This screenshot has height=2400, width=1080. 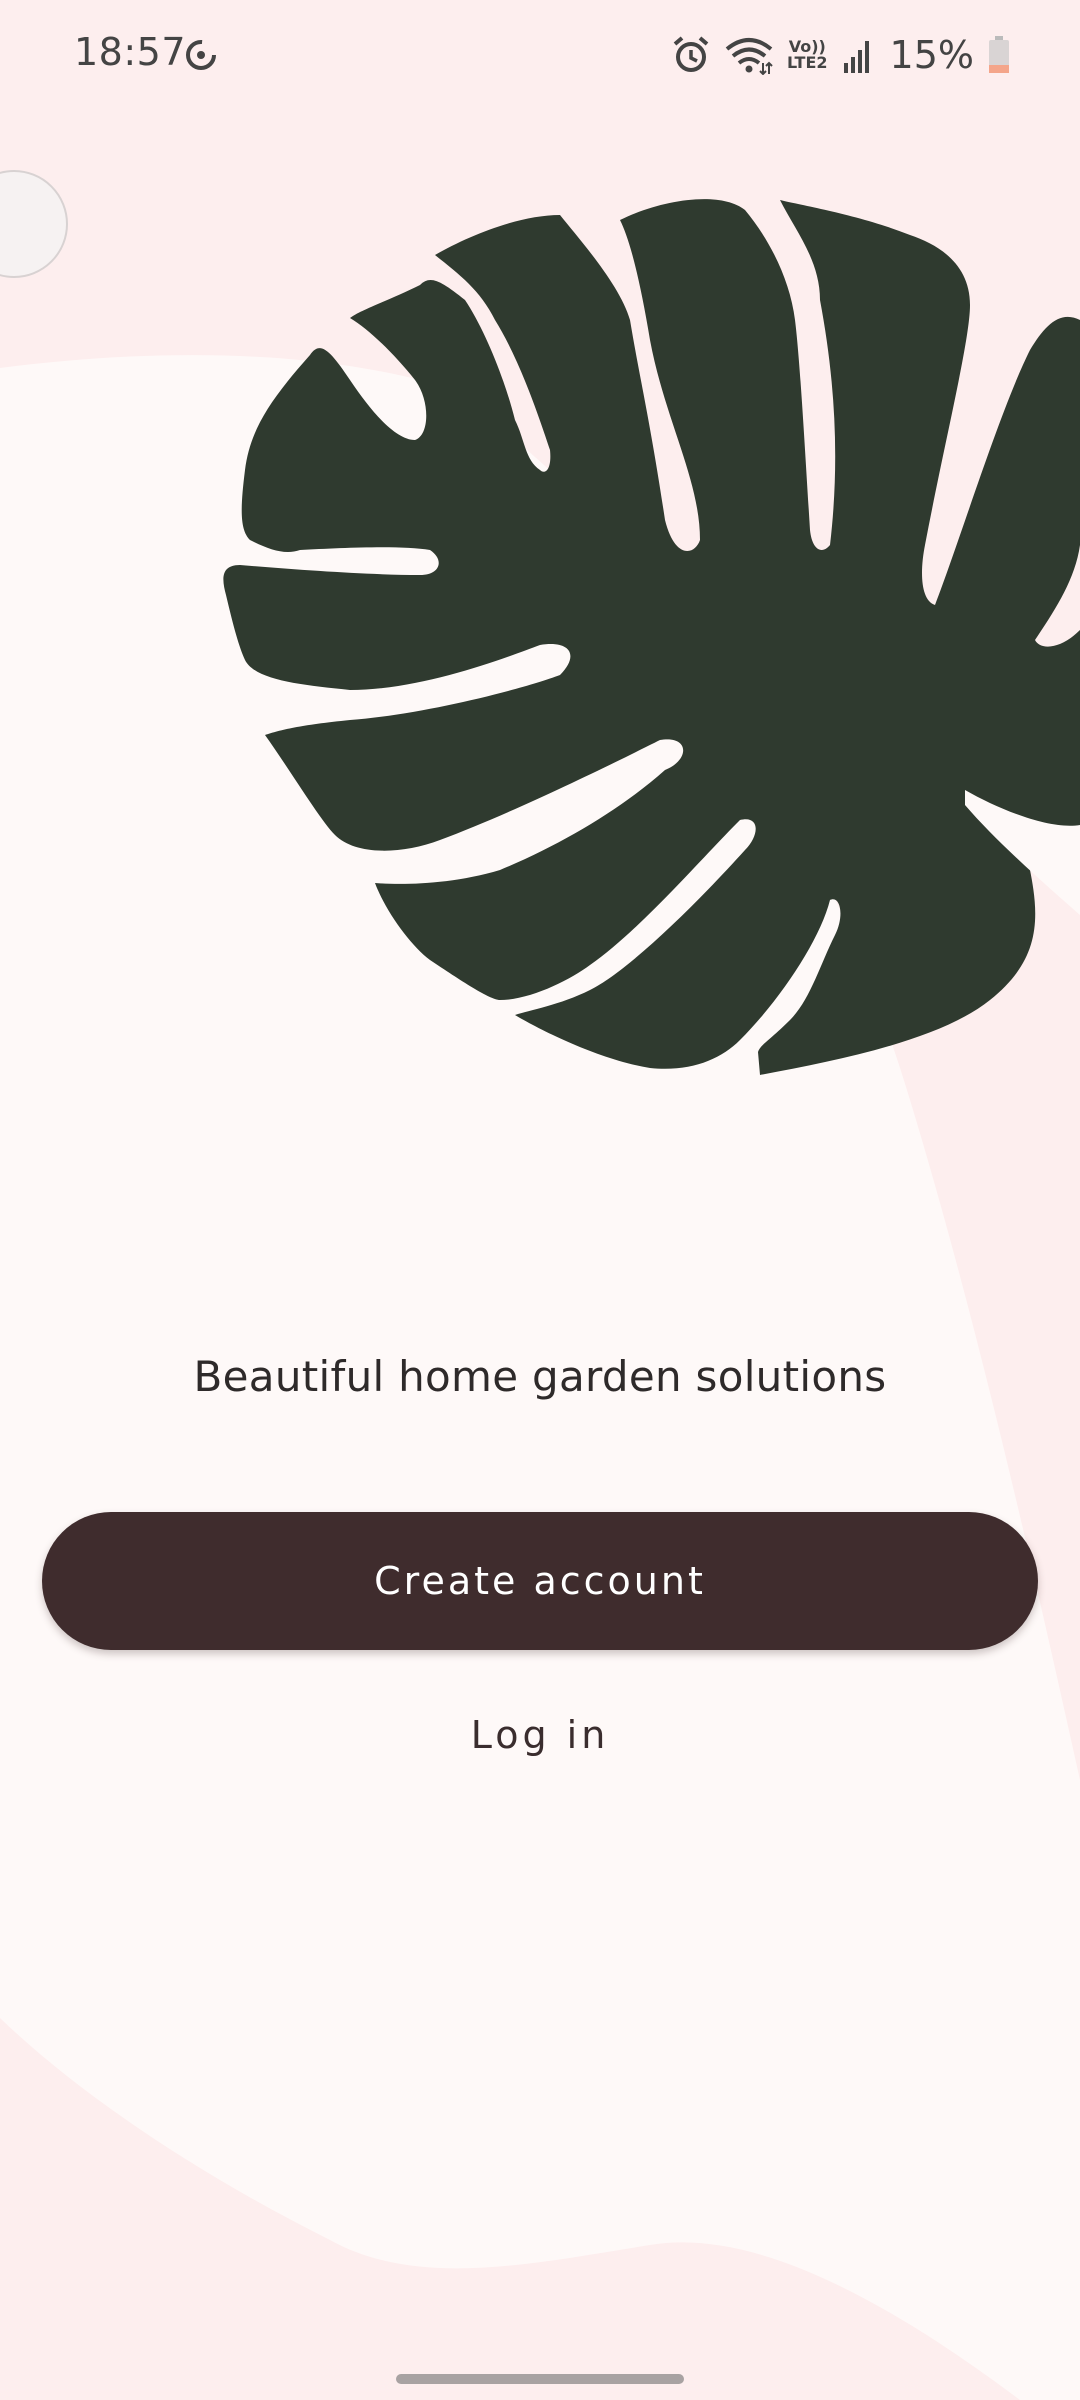 I want to click on login-button: Log in, so click(x=540, y=1735).